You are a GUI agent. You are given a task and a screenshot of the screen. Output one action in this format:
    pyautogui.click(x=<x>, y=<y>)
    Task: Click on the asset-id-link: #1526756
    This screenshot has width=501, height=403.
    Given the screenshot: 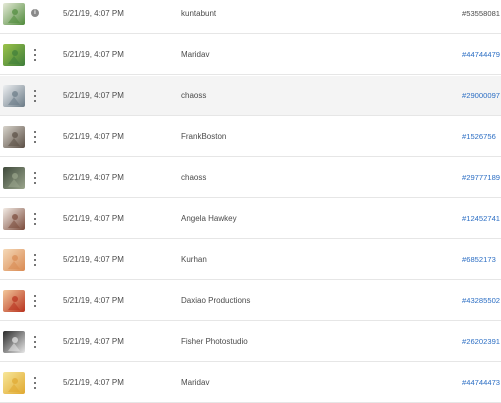 What is the action you would take?
    pyautogui.click(x=479, y=137)
    